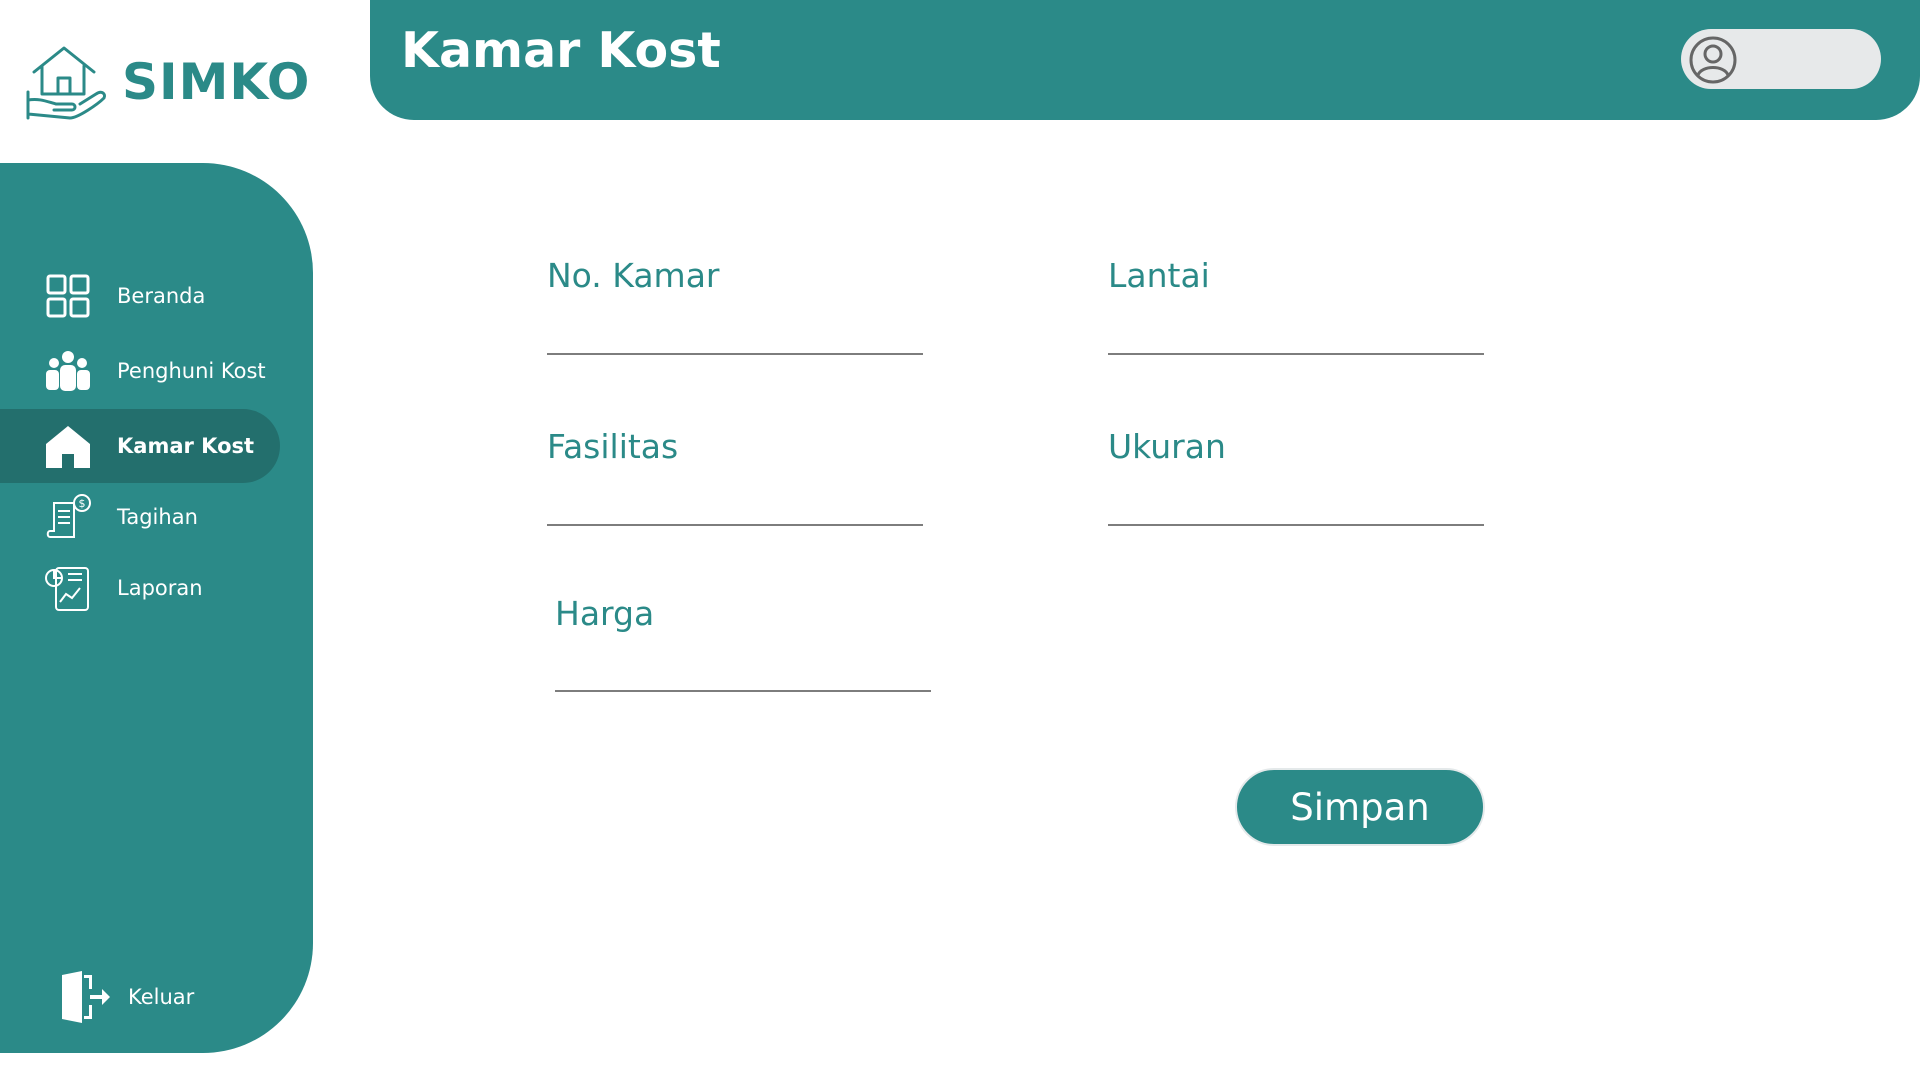  I want to click on lantai-label: Lantai, so click(1159, 275).